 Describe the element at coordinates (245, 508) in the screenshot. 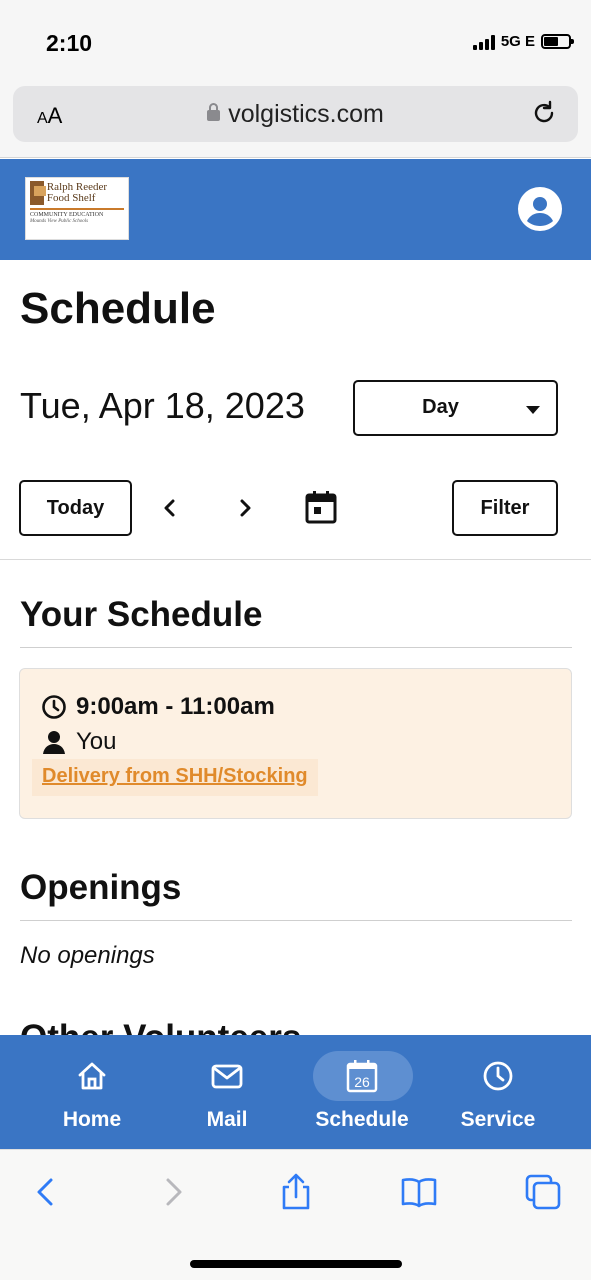

I see `next-day-icon` at that location.